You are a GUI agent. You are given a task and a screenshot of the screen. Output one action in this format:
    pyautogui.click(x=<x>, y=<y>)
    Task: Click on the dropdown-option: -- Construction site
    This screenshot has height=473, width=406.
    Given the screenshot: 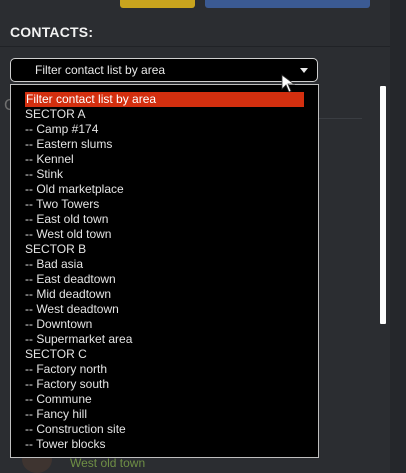 What is the action you would take?
    pyautogui.click(x=164, y=429)
    